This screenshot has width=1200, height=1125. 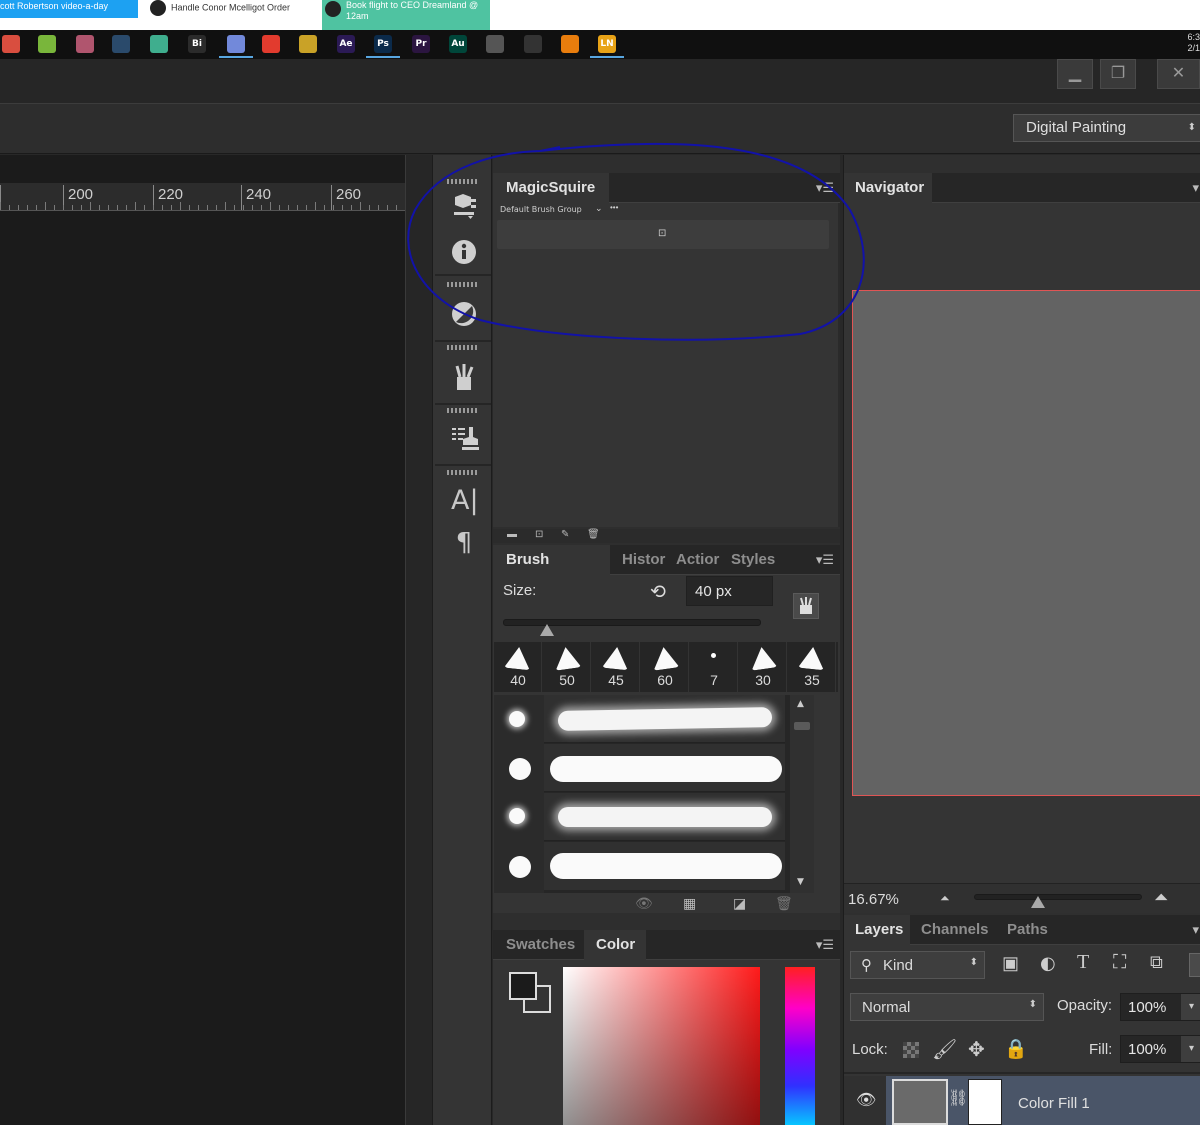 What do you see at coordinates (418, 640) in the screenshot?
I see `canvas-scroll-strip` at bounding box center [418, 640].